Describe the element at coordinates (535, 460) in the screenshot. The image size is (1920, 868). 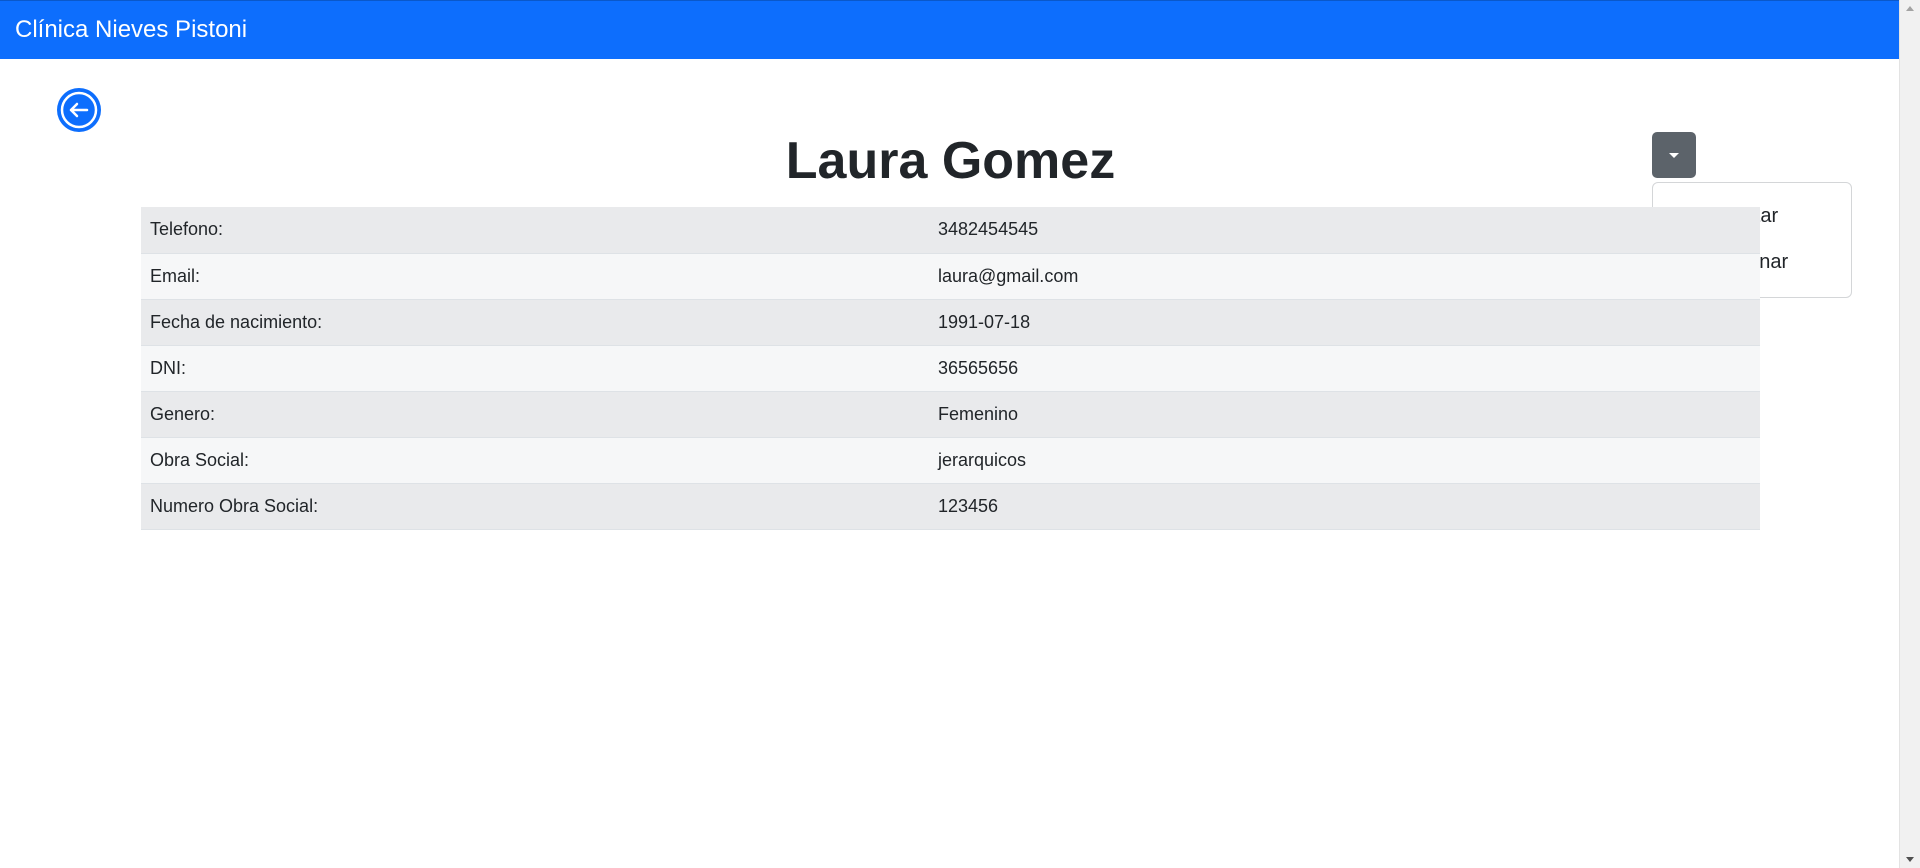
I see `row-label: Obra Social:` at that location.